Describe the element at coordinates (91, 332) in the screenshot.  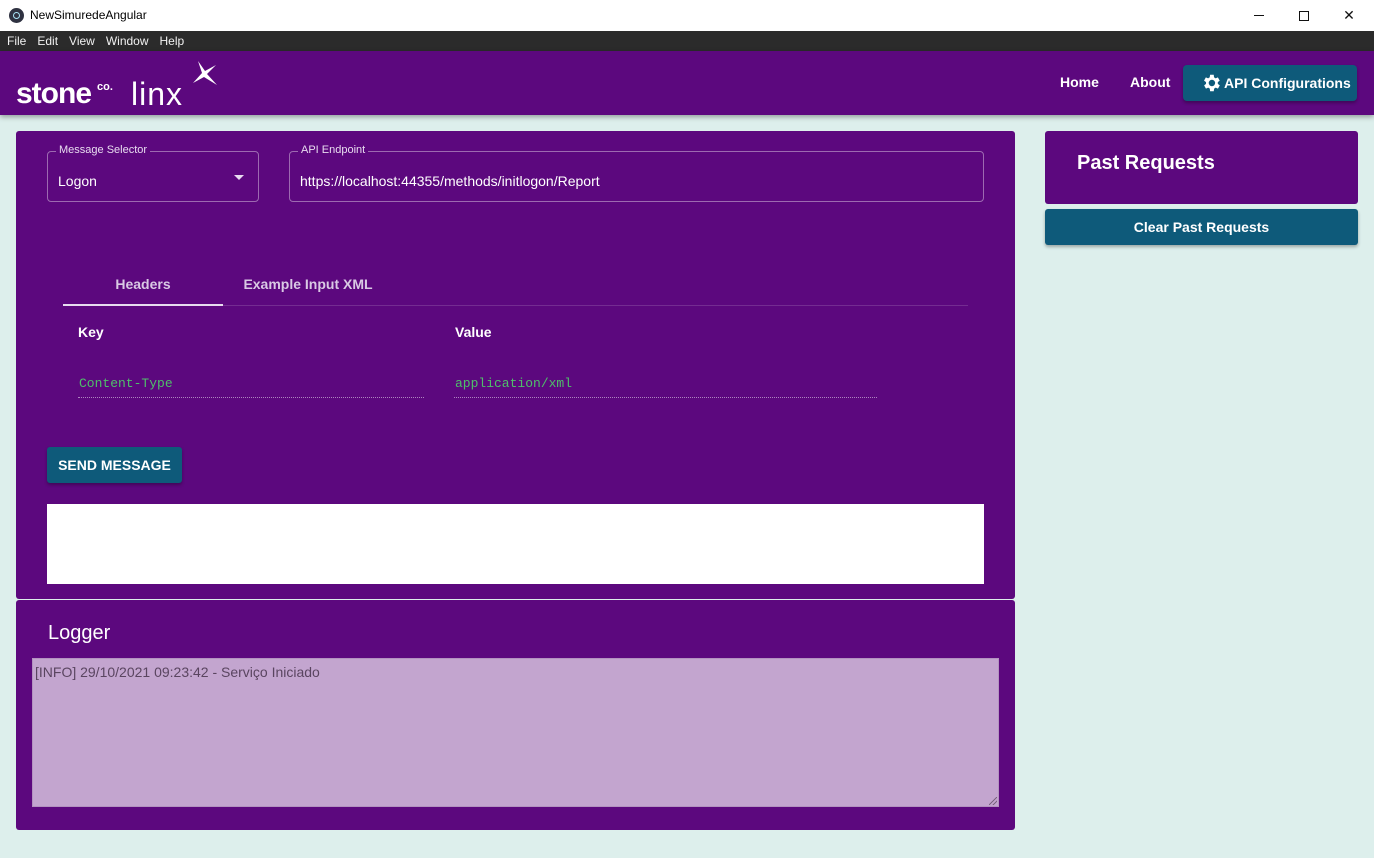
I see `headers-key-column: Key` at that location.